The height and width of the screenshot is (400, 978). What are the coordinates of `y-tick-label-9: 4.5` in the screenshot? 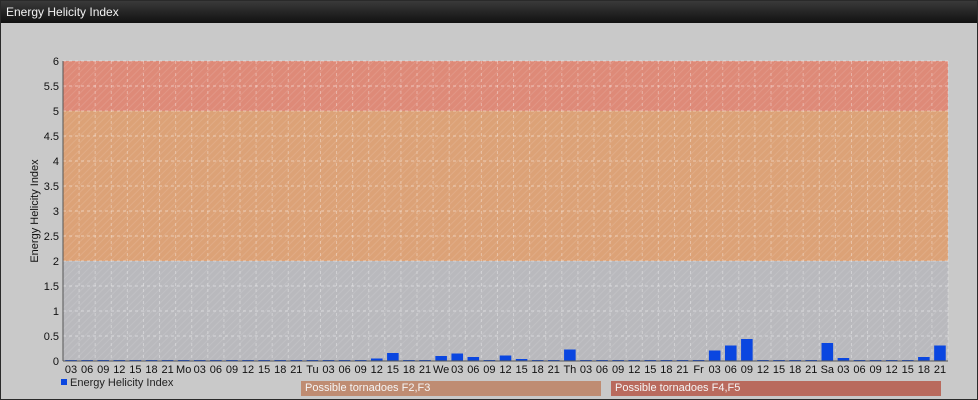 It's located at (51, 137).